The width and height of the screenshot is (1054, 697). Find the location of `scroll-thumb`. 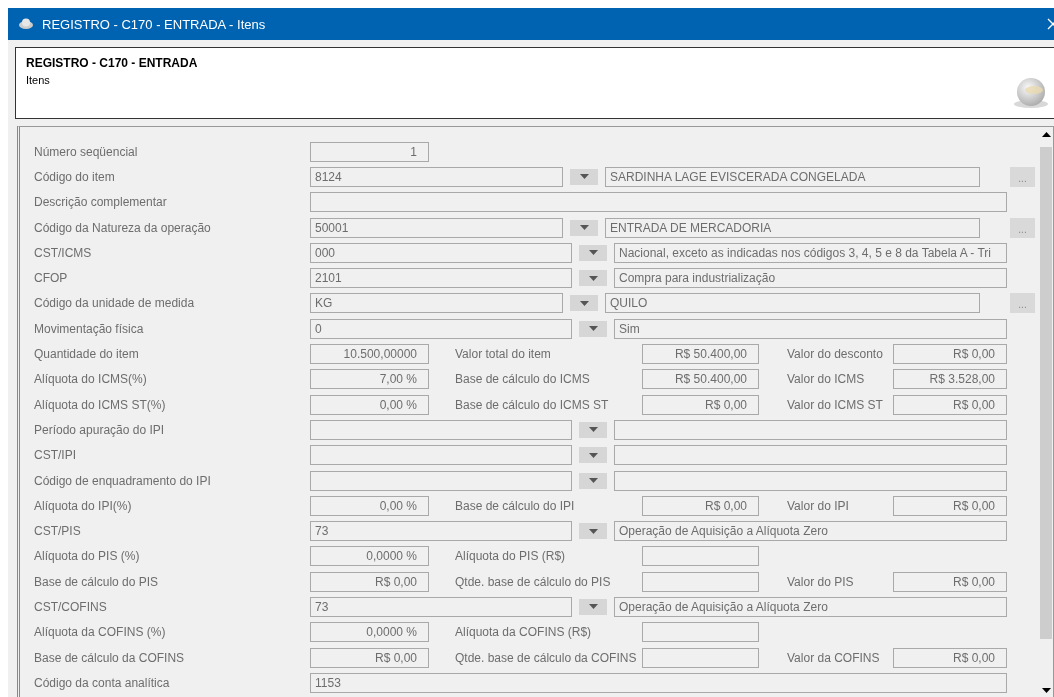

scroll-thumb is located at coordinates (1046, 393).